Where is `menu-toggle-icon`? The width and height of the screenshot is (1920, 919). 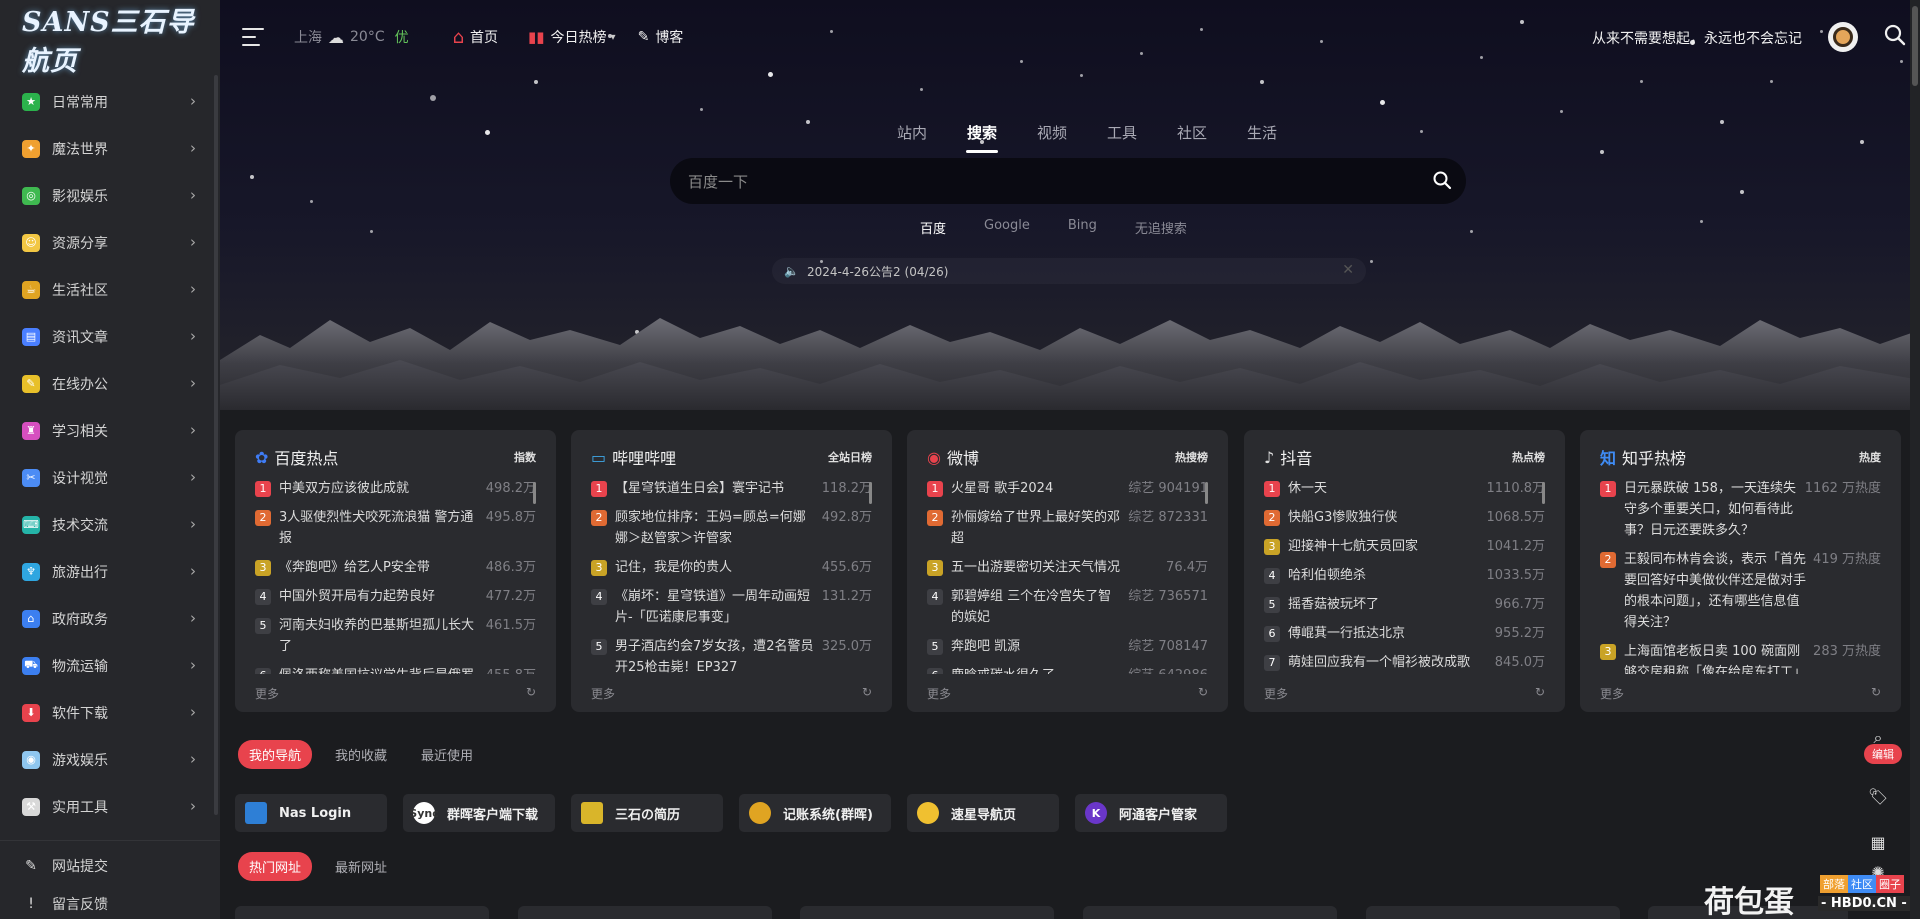 menu-toggle-icon is located at coordinates (253, 37).